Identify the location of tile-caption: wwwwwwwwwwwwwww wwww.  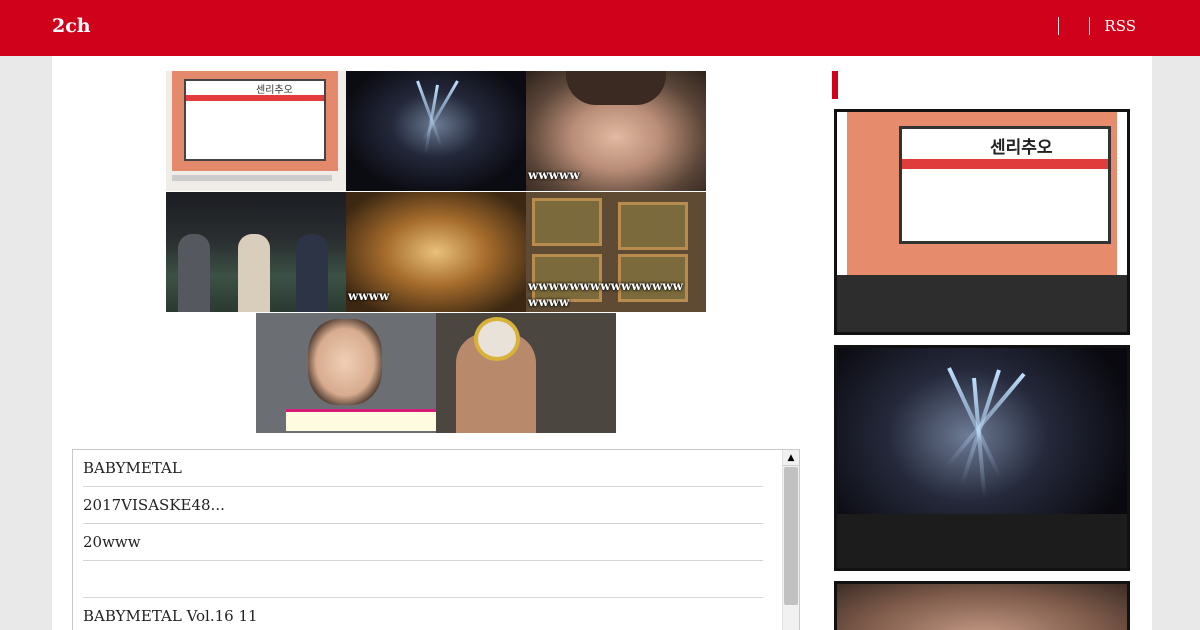
(605, 294).